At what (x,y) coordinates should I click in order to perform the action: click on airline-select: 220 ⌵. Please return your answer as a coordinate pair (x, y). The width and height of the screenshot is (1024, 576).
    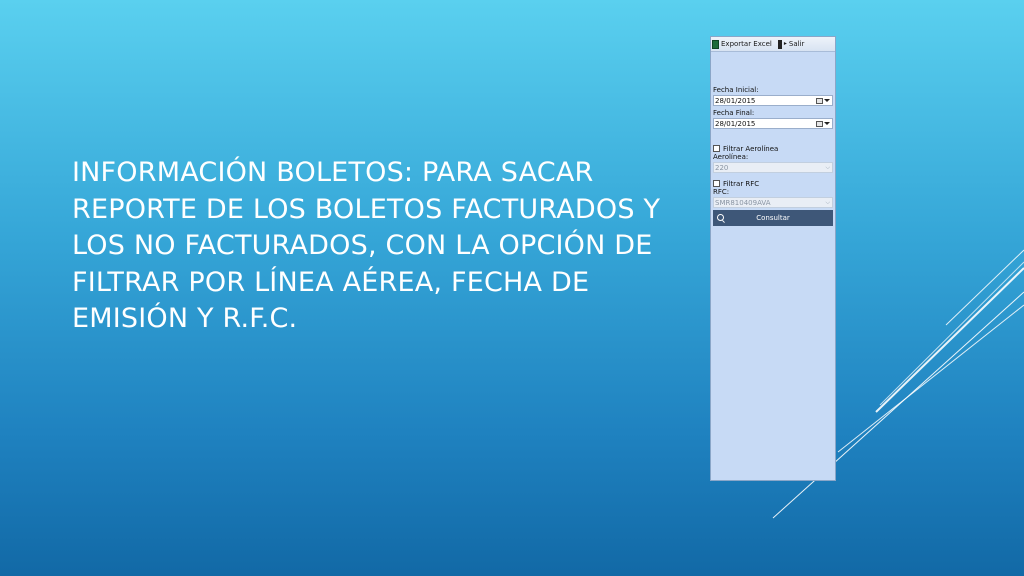
    Looking at the image, I should click on (773, 167).